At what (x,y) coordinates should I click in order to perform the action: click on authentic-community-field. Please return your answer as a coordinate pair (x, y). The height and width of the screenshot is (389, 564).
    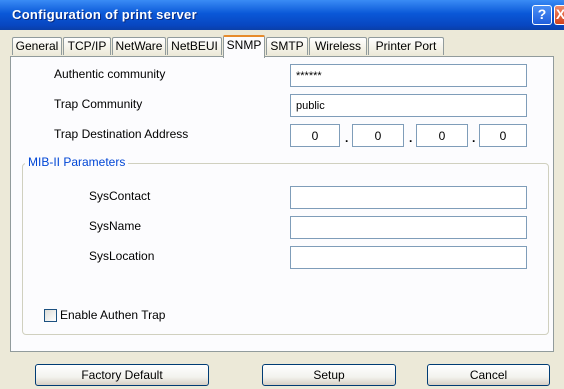
    Looking at the image, I should click on (408, 75).